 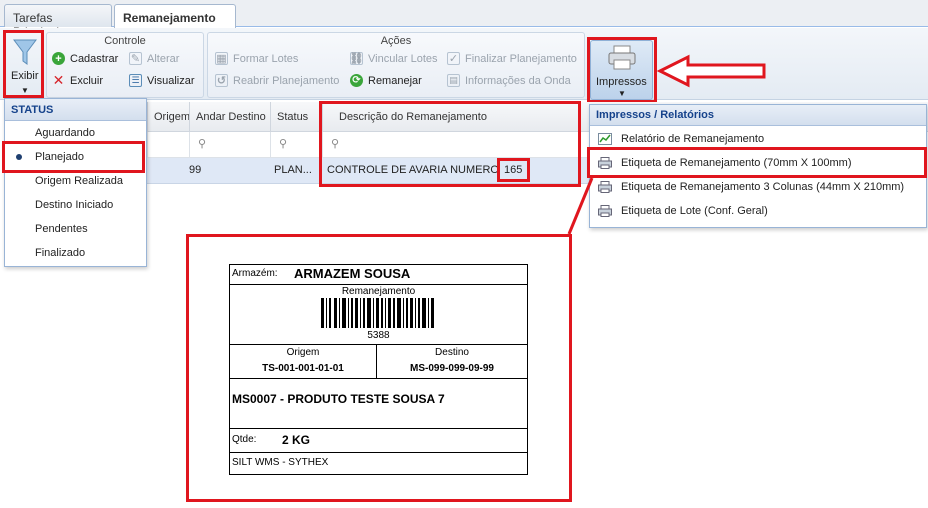 I want to click on group-acoes: Ações, so click(x=396, y=65).